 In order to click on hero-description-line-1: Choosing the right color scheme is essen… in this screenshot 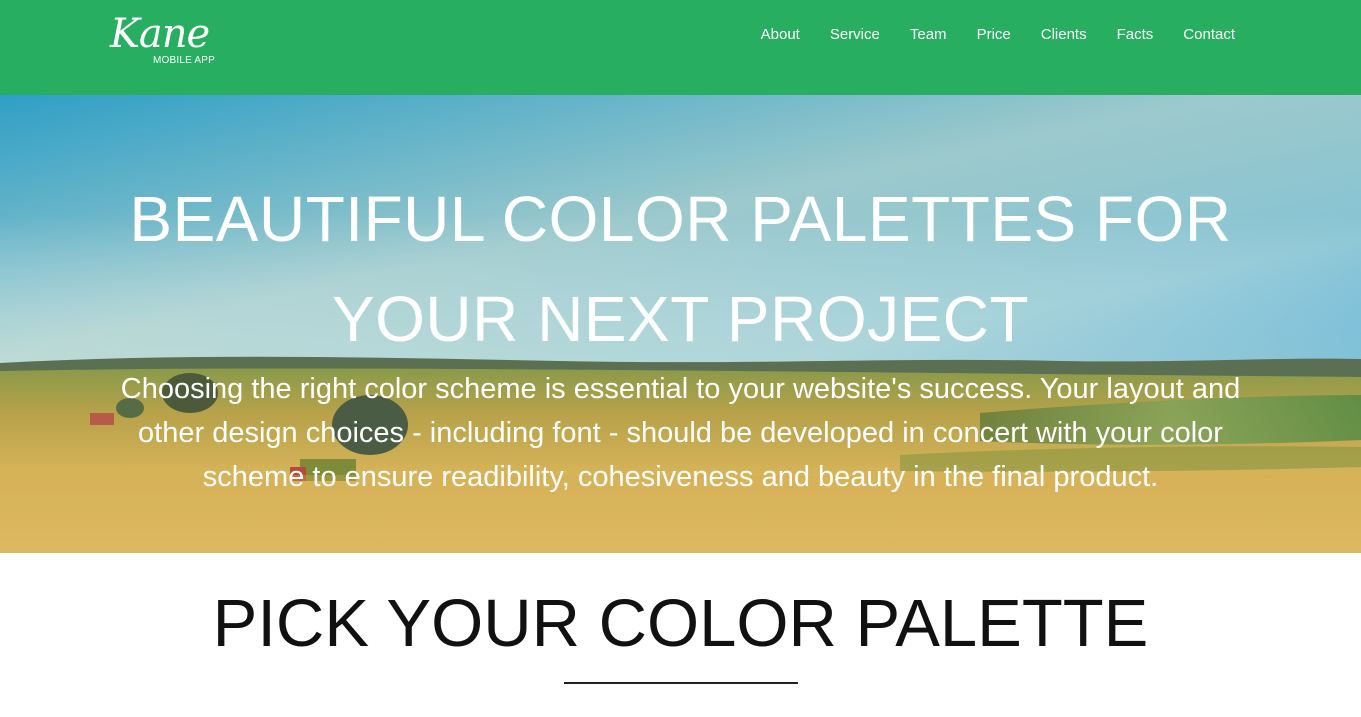, I will do `click(680, 389)`.